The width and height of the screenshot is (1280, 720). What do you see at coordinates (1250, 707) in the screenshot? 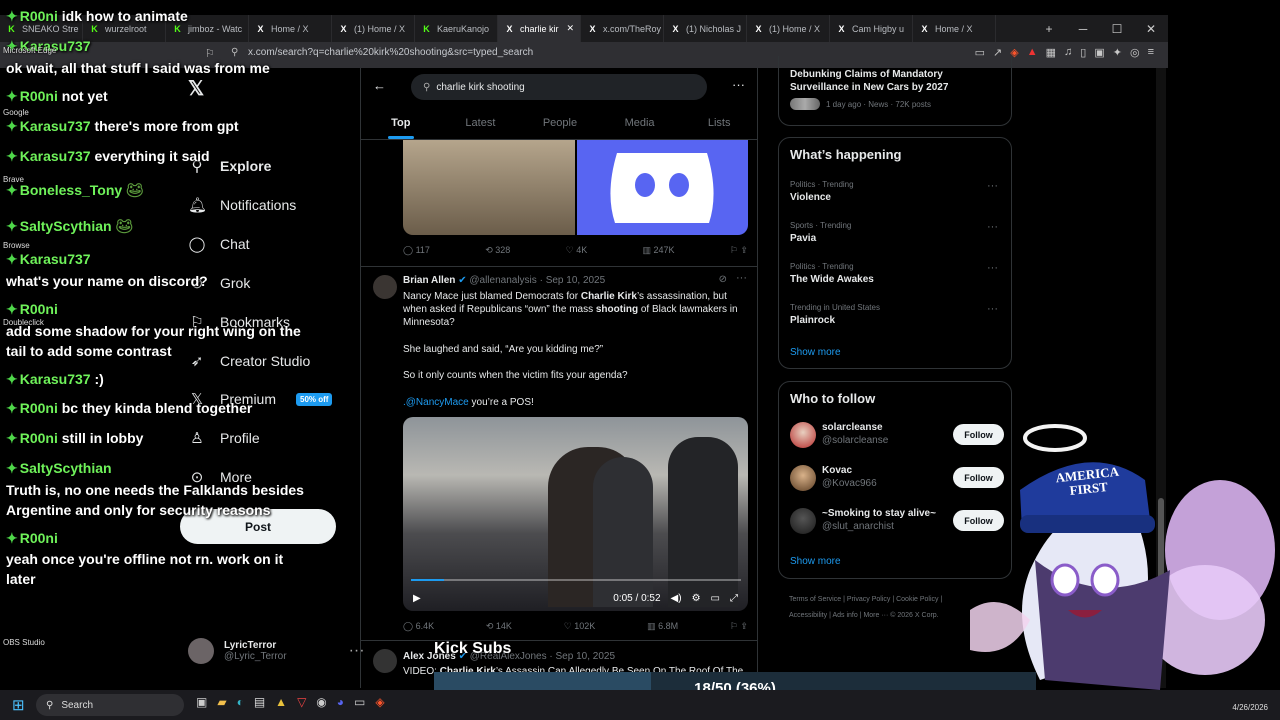
I see `taskbar-date: 4/26/2026` at bounding box center [1250, 707].